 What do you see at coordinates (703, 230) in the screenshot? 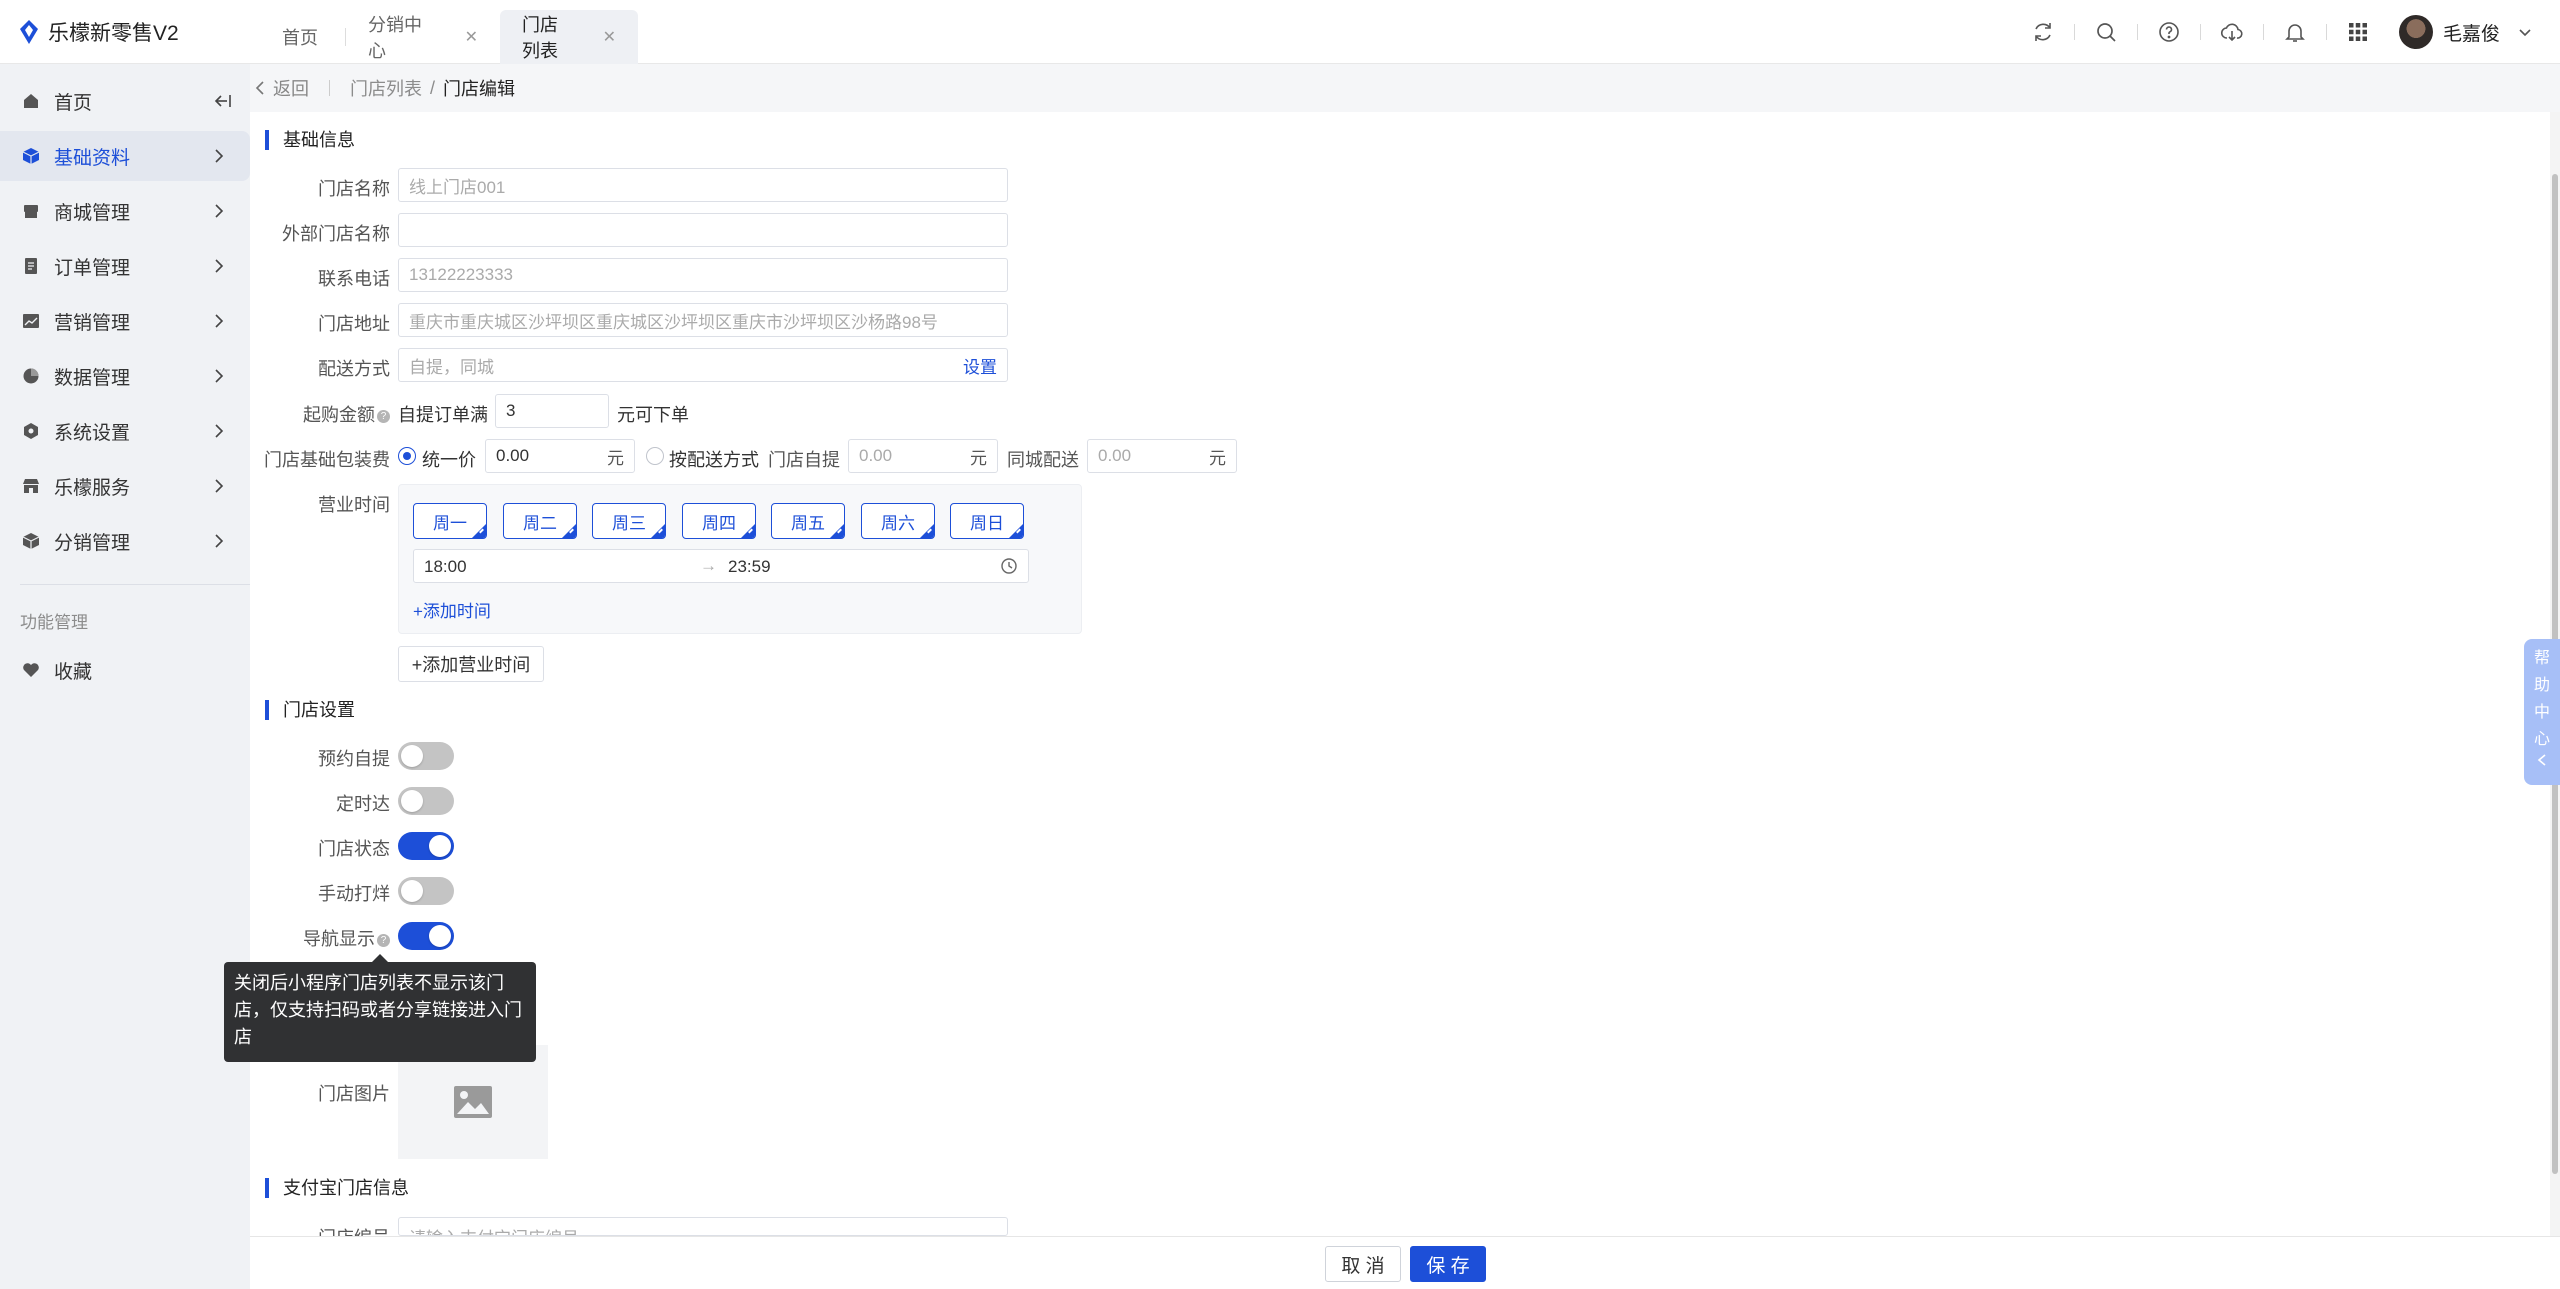
I see `external-name-input` at bounding box center [703, 230].